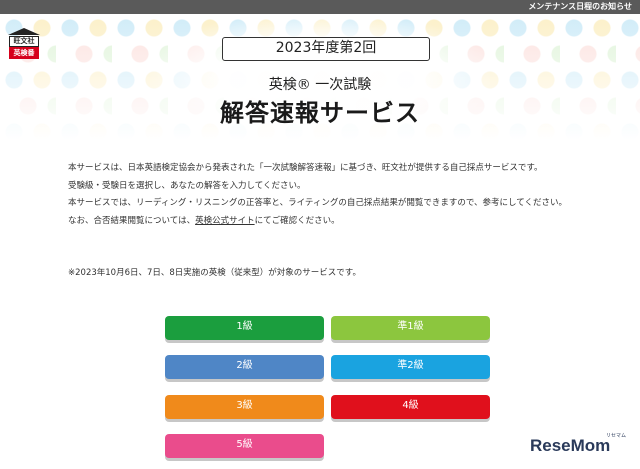 This screenshot has height=469, width=640. Describe the element at coordinates (244, 407) in the screenshot. I see `grade-3-button: 3級` at that location.